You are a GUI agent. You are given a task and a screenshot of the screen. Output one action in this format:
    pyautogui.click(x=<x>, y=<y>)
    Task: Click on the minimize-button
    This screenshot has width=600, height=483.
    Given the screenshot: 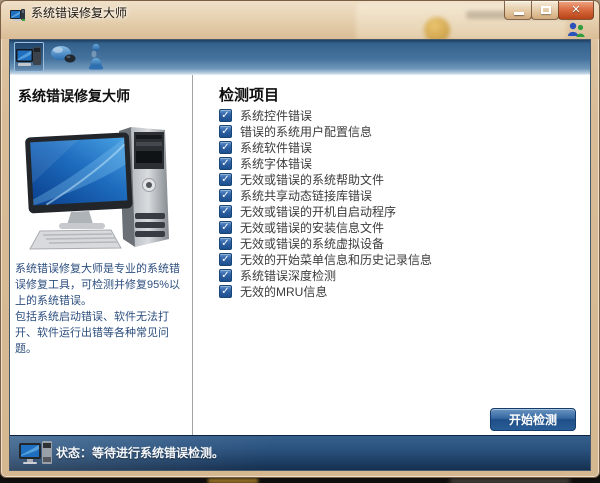 What is the action you would take?
    pyautogui.click(x=518, y=10)
    